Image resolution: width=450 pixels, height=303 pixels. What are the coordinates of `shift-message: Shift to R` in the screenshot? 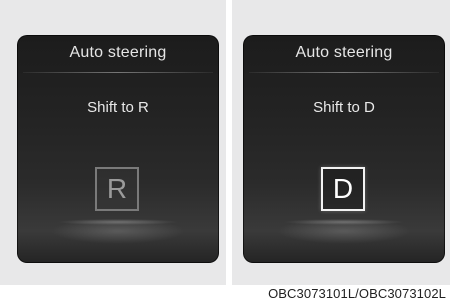 It's located at (118, 107).